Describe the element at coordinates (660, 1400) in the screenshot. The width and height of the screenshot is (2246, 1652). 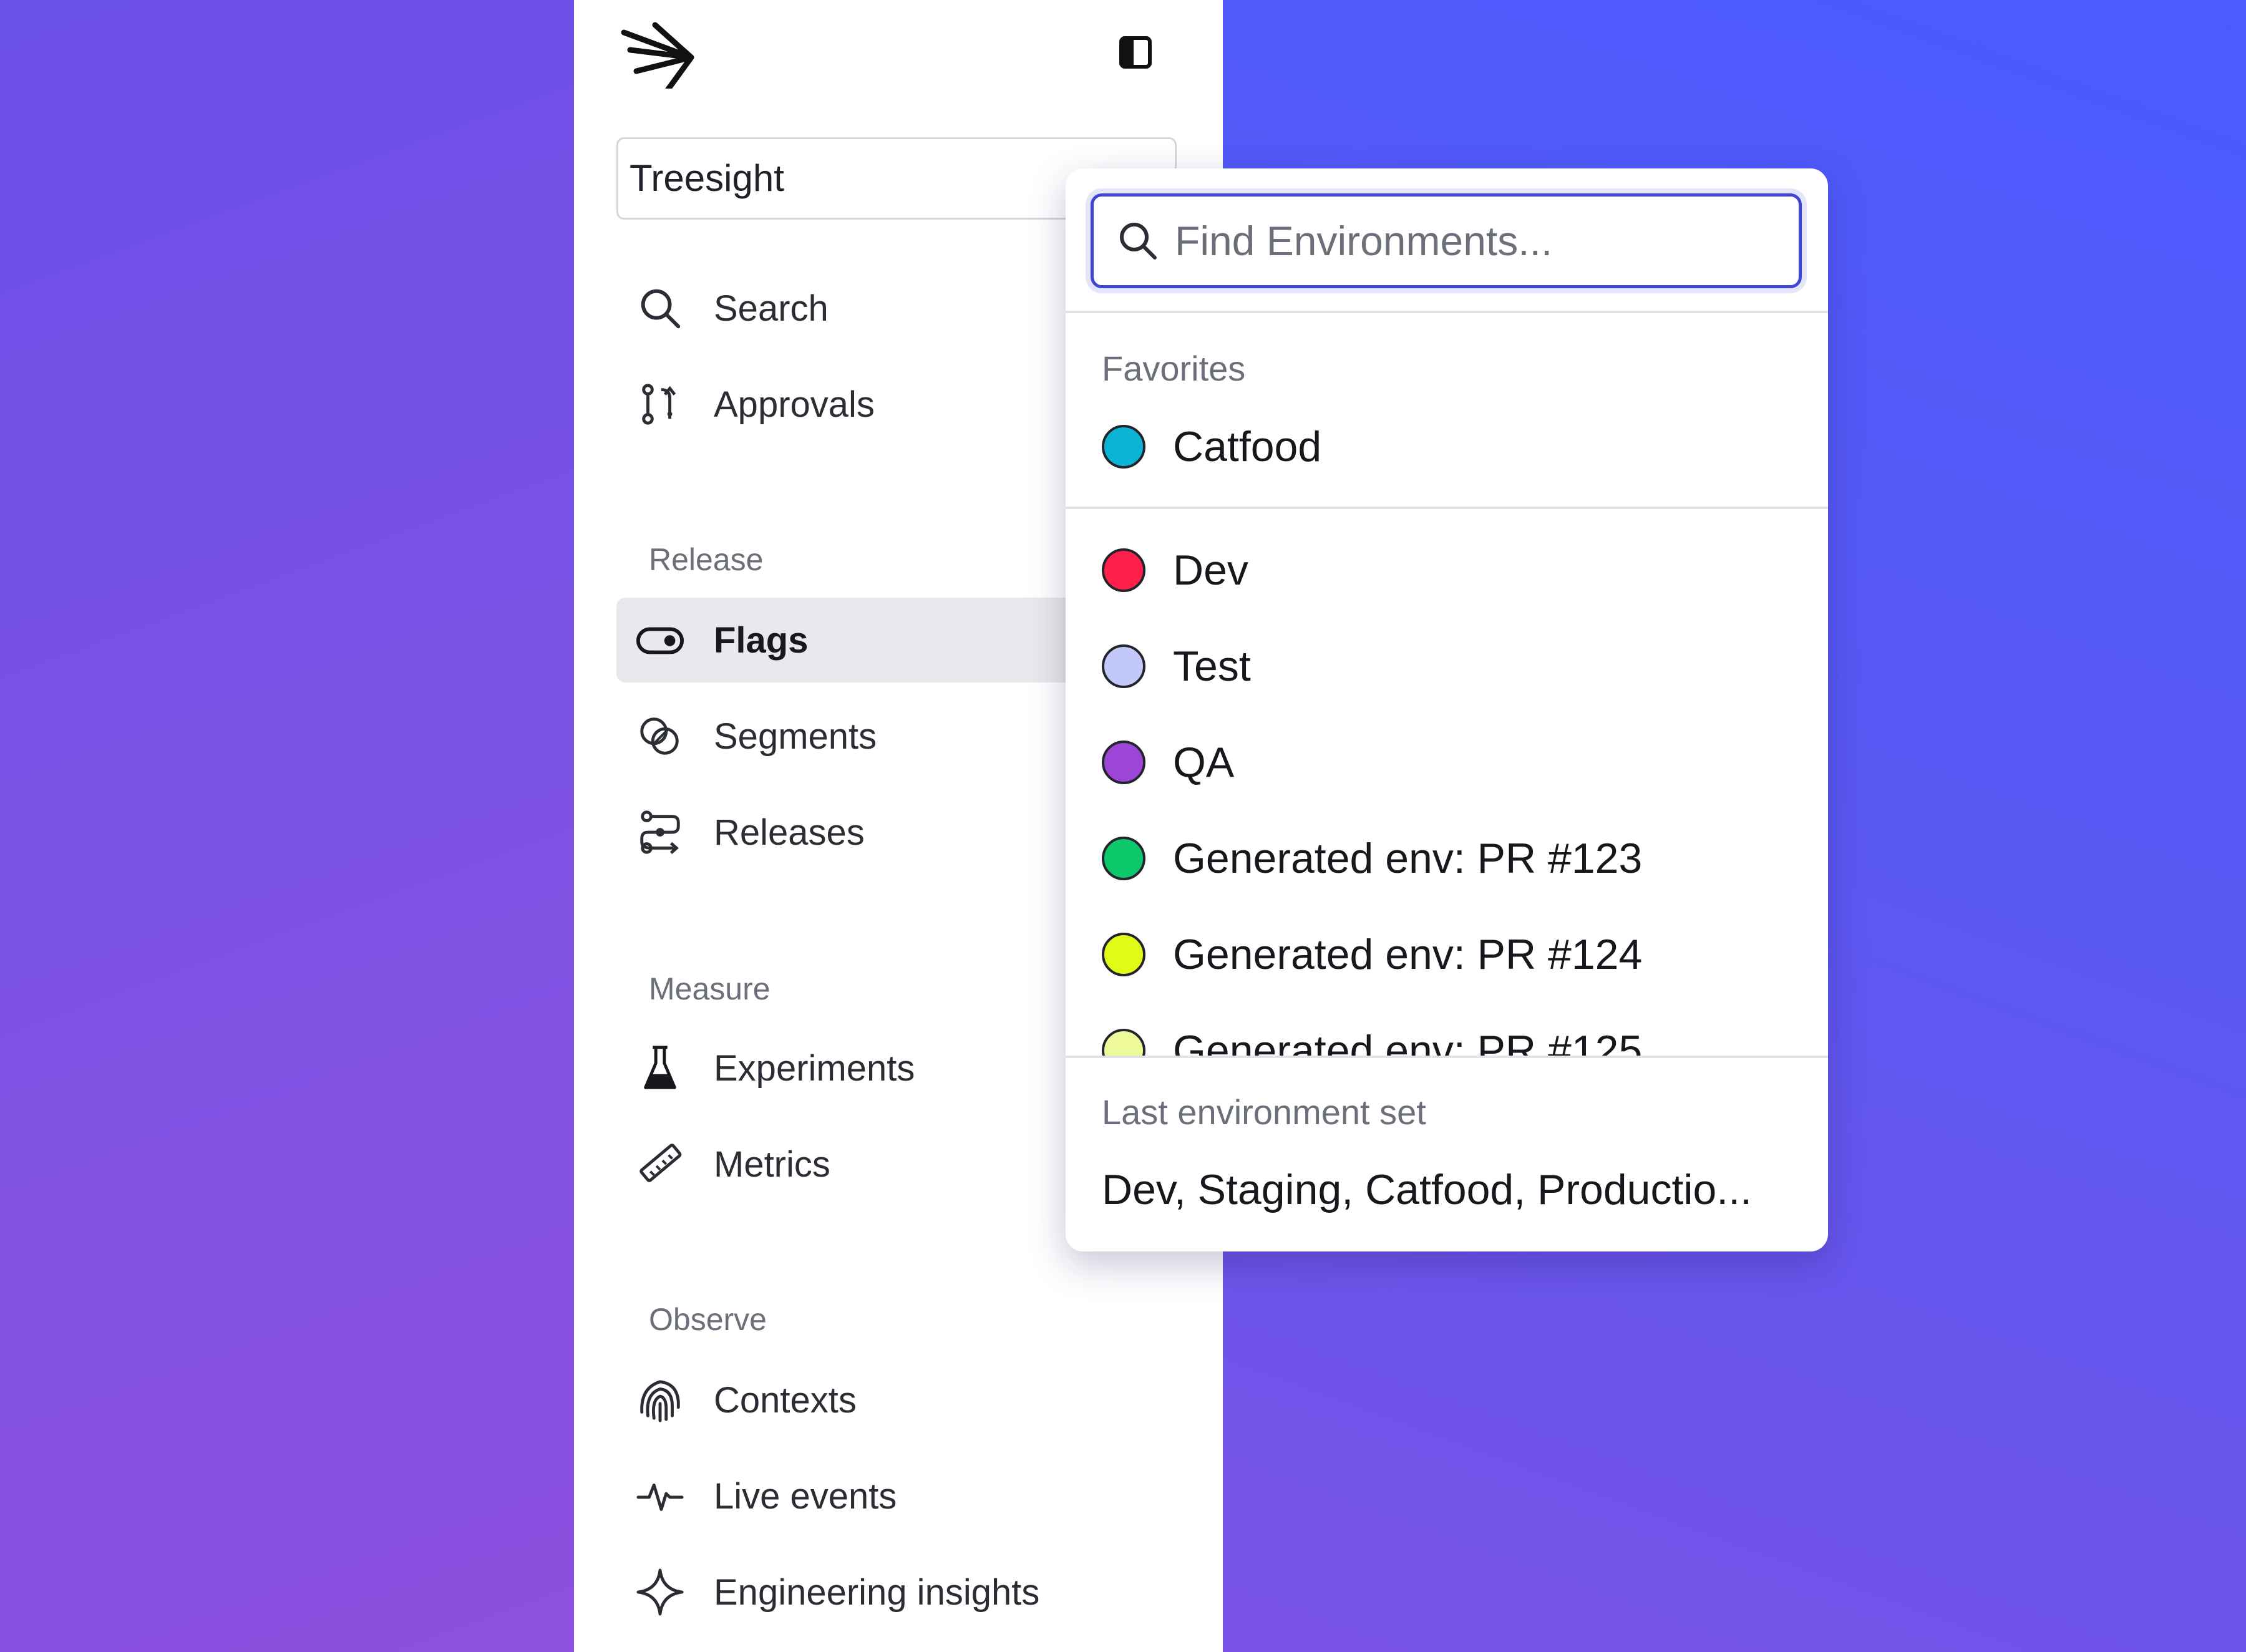
I see `fingerprint-icon` at that location.